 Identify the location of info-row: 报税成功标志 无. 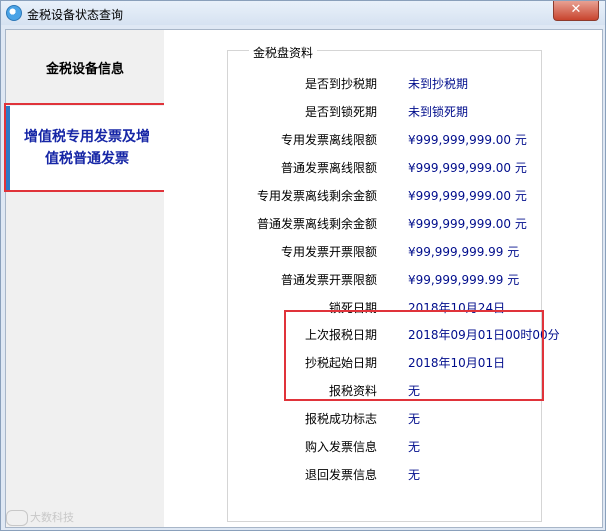
(383, 420).